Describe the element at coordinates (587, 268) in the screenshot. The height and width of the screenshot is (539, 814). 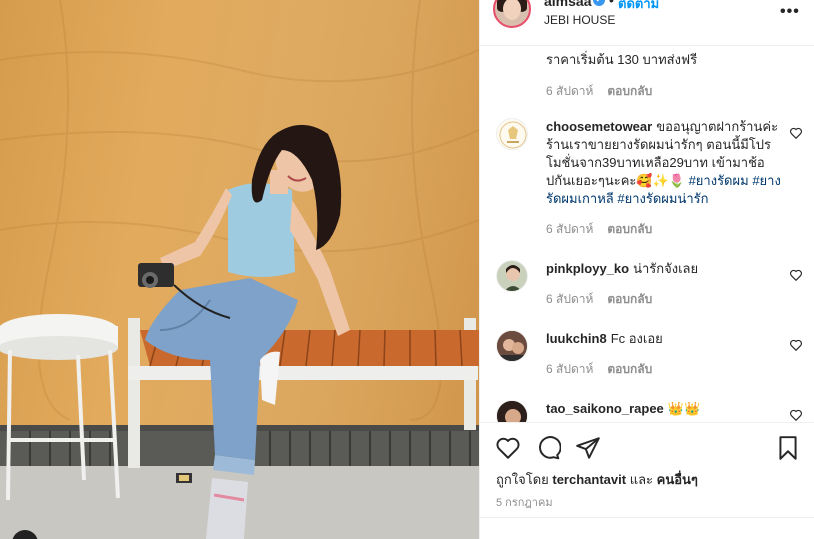
I see `commenter-username: pinkployy_ko` at that location.